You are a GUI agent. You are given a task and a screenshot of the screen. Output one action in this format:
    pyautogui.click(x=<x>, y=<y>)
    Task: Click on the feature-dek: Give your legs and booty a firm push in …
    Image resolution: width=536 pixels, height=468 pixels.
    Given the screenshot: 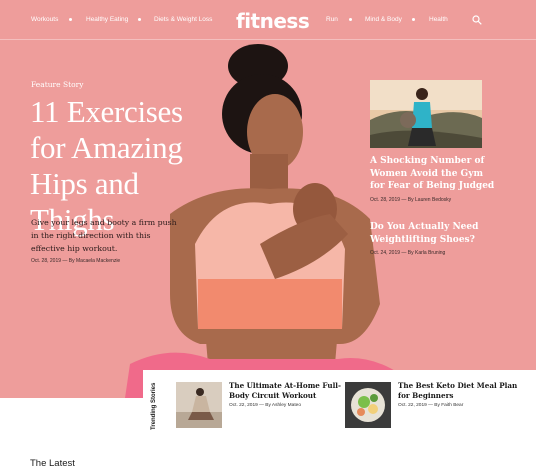 What is the action you would take?
    pyautogui.click(x=104, y=235)
    